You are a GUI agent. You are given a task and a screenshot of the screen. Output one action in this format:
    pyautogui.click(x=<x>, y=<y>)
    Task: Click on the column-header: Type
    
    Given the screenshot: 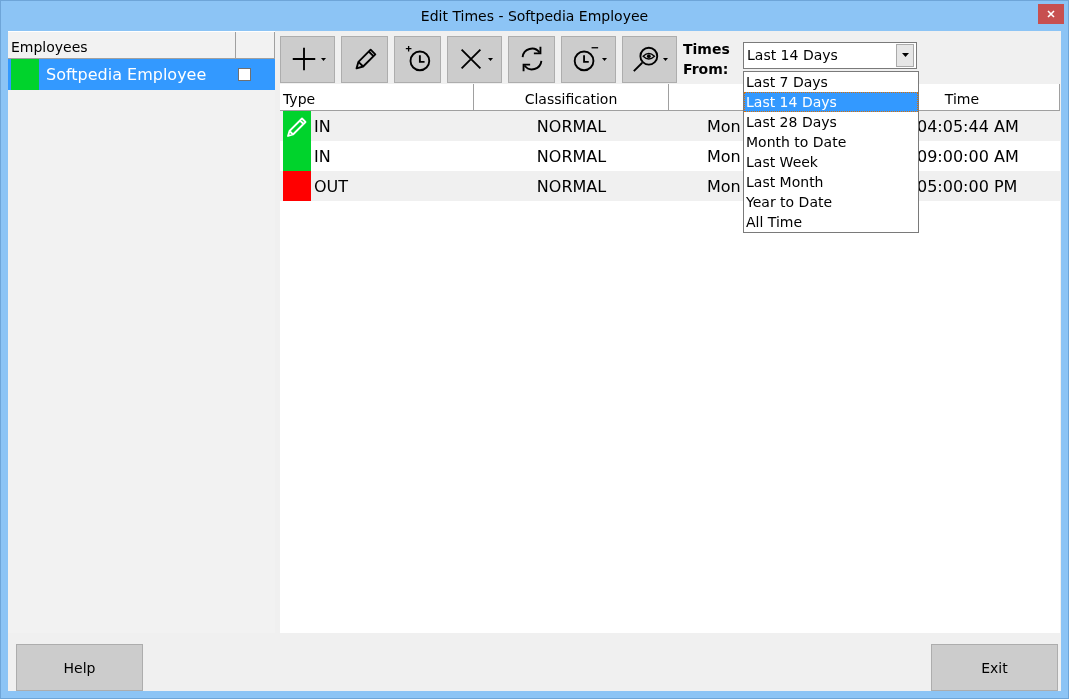 What is the action you would take?
    pyautogui.click(x=377, y=97)
    